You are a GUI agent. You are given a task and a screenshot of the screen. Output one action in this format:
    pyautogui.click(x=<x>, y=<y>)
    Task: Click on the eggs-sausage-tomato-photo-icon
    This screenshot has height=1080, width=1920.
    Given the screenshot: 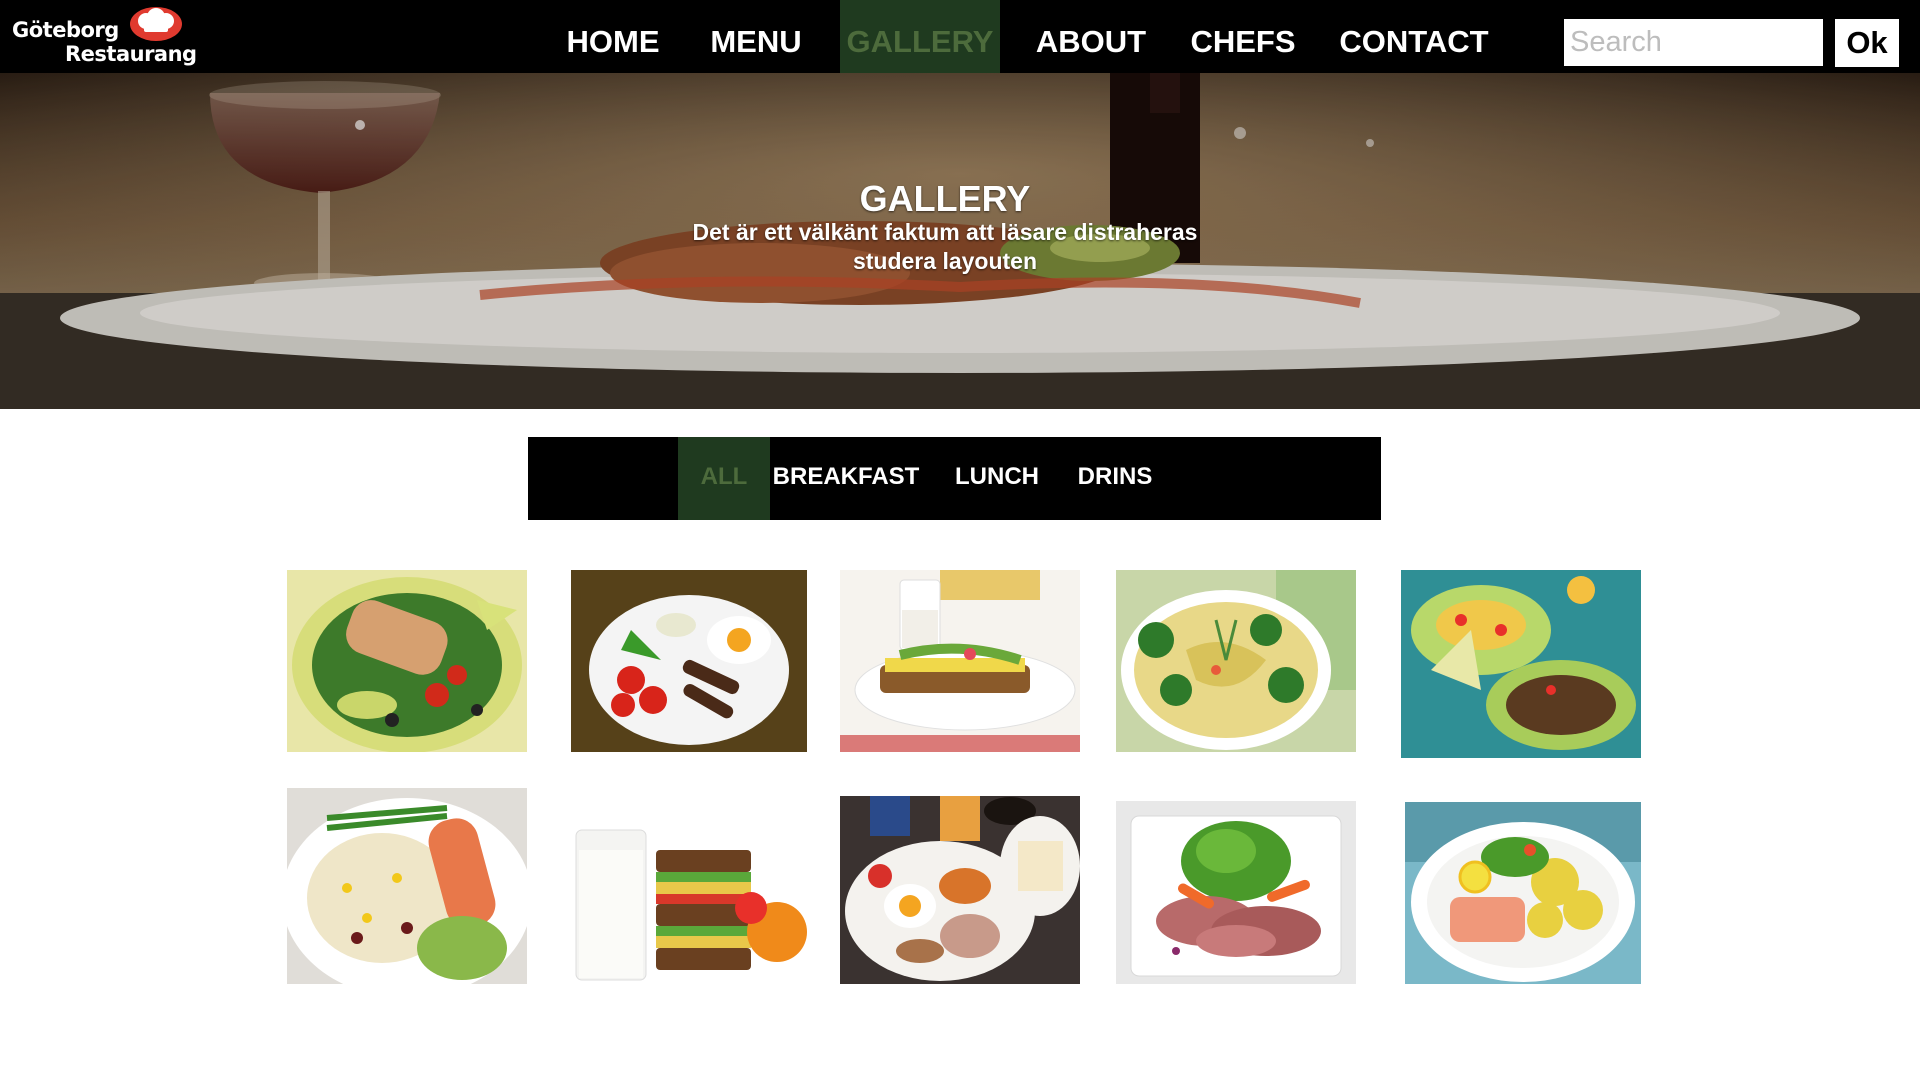 What is the action you would take?
    pyautogui.click(x=689, y=661)
    